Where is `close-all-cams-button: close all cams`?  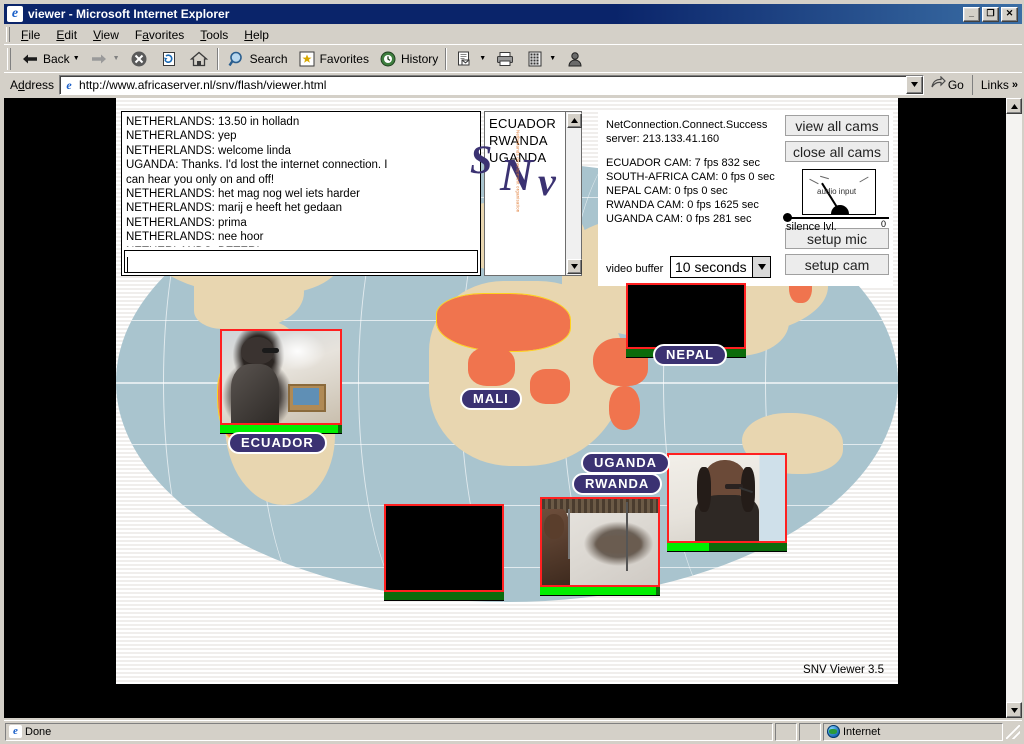 close-all-cams-button: close all cams is located at coordinates (837, 151).